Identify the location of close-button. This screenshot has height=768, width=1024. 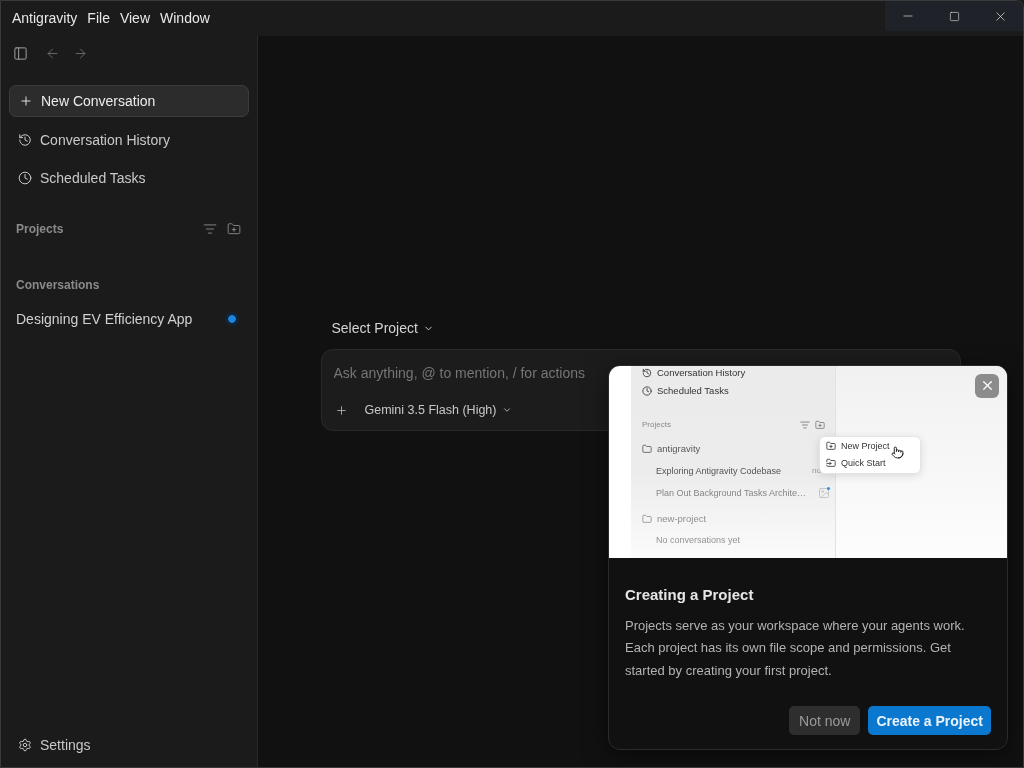
(987, 385).